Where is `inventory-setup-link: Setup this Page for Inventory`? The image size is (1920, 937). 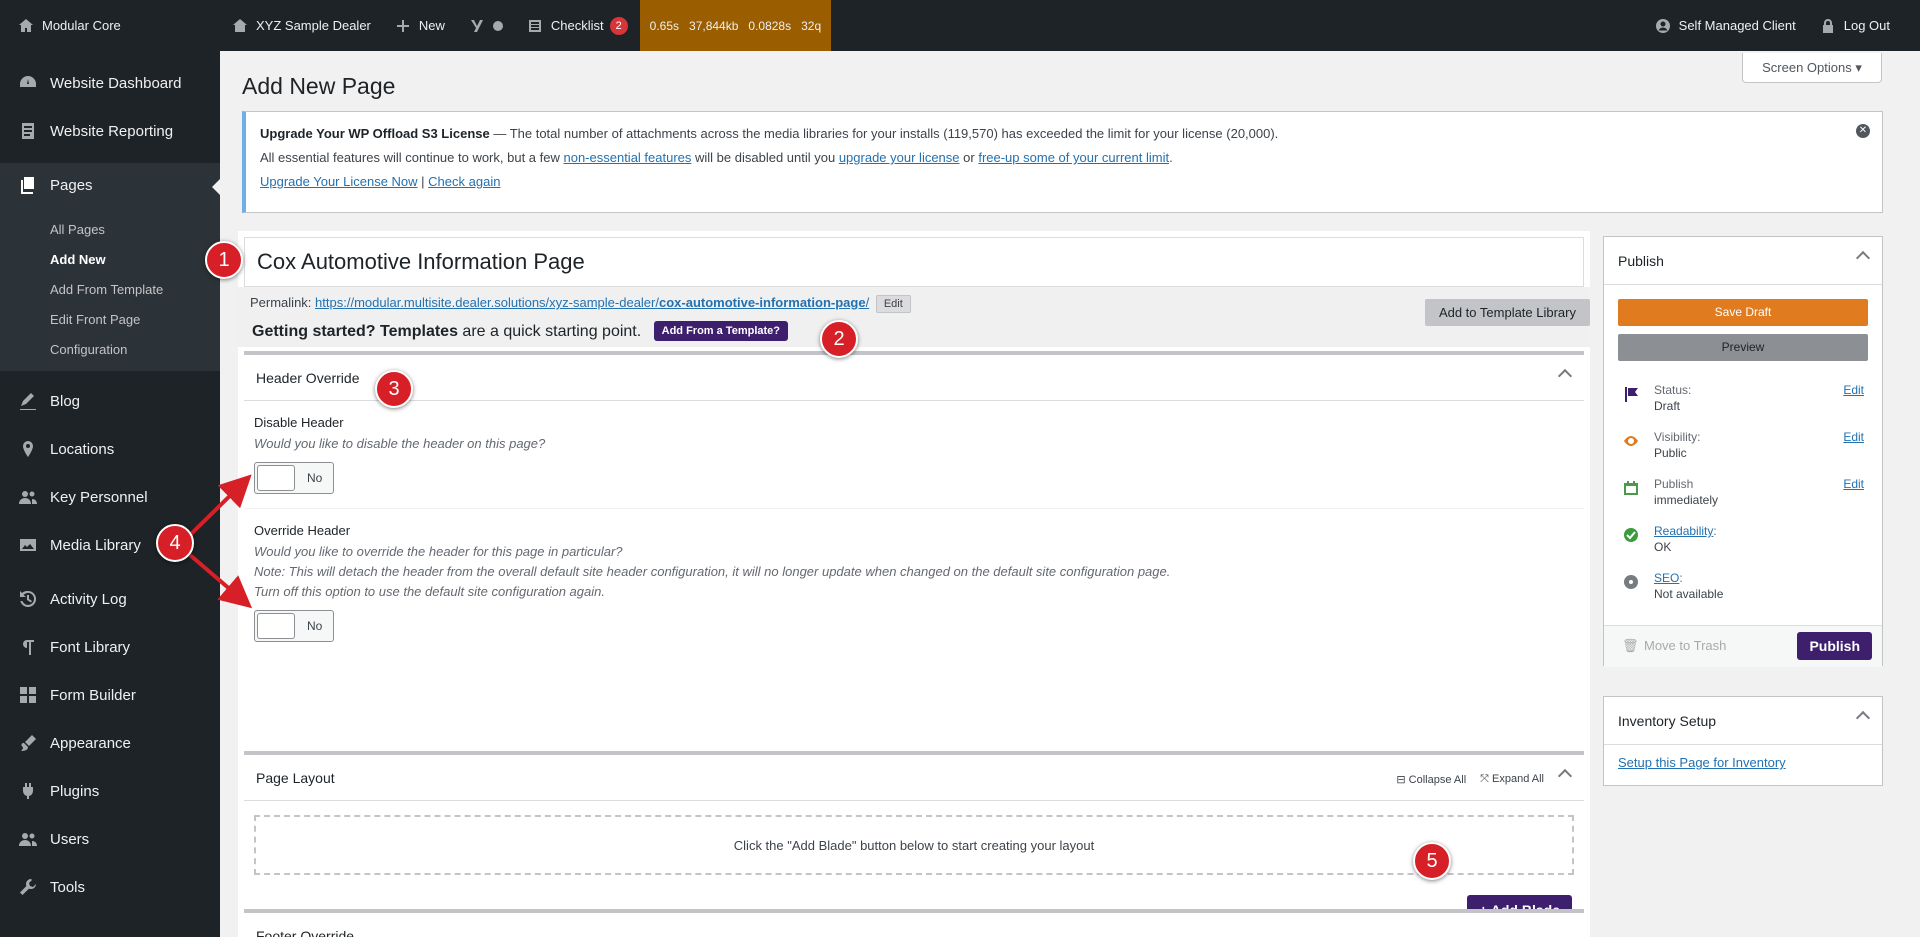 inventory-setup-link: Setup this Page for Inventory is located at coordinates (1743, 762).